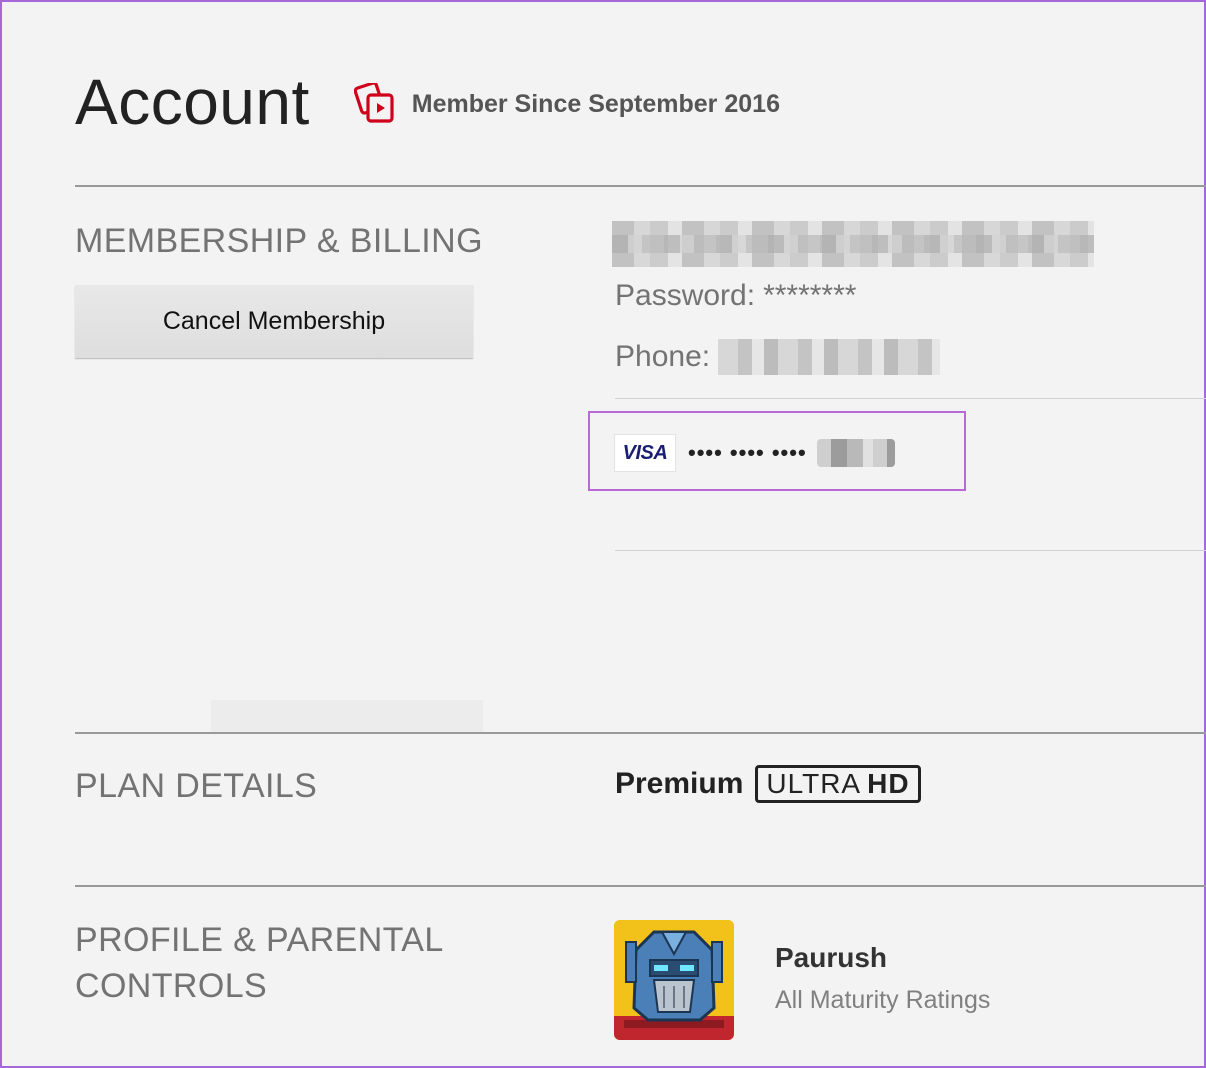 Image resolution: width=1206 pixels, height=1068 pixels. Describe the element at coordinates (259, 964) in the screenshot. I see `profile-section-title: PROFILE & PARENTAL CONTROLS` at that location.